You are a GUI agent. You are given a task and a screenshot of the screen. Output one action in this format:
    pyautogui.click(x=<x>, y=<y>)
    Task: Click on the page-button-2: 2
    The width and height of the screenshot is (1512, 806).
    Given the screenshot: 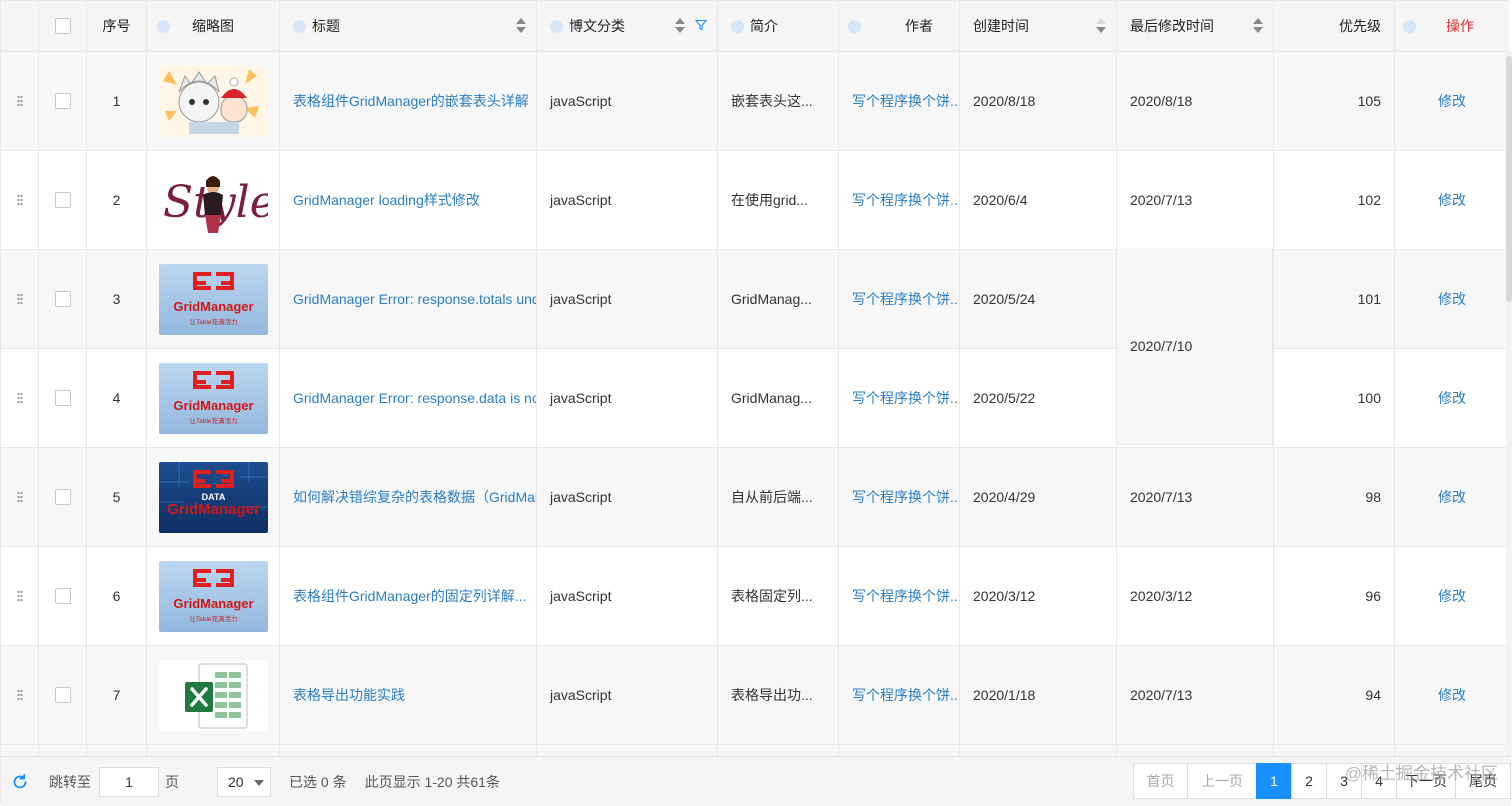 What is the action you would take?
    pyautogui.click(x=1309, y=781)
    